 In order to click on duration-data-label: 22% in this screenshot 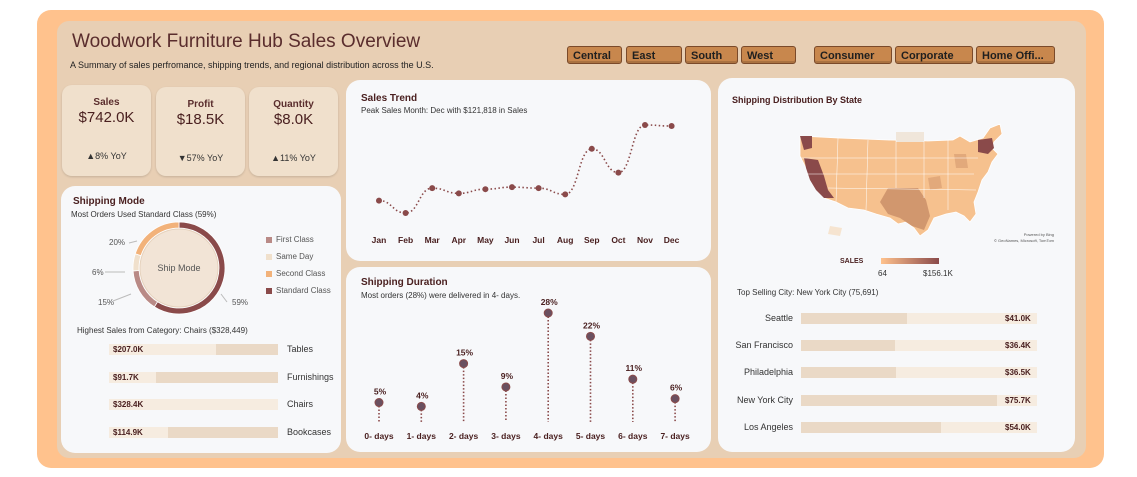, I will do `click(591, 325)`.